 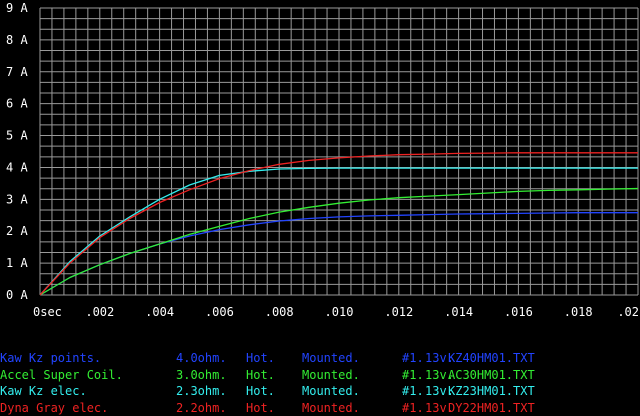 I want to click on y-tick-label: 1 A, so click(x=17, y=263).